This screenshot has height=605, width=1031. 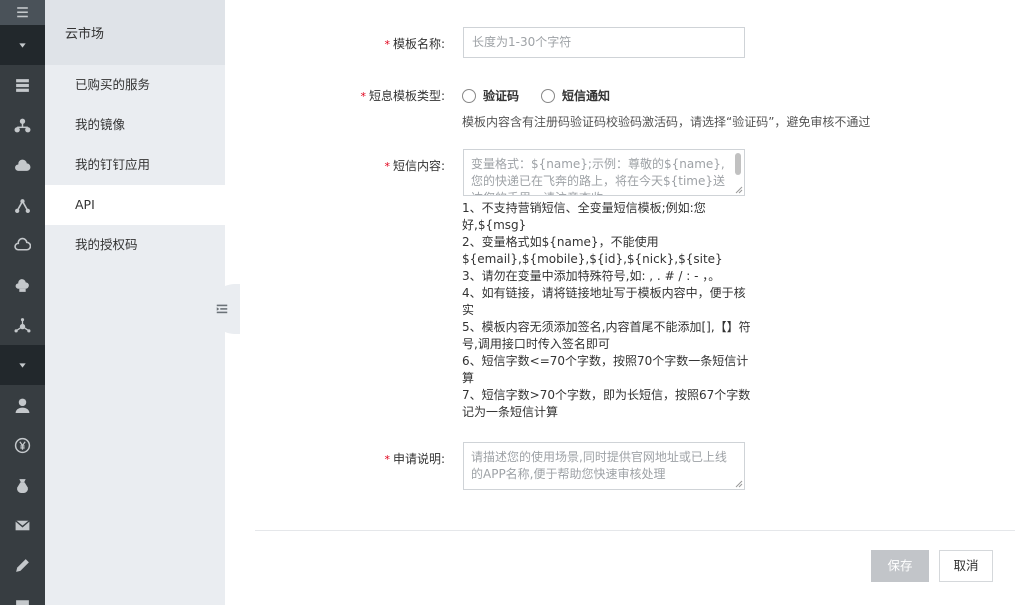 I want to click on description-textarea: 请描述您的使用场景,同时提供官网地址或已上线的APP名称,便于帮助您快速审核处理, so click(x=604, y=466).